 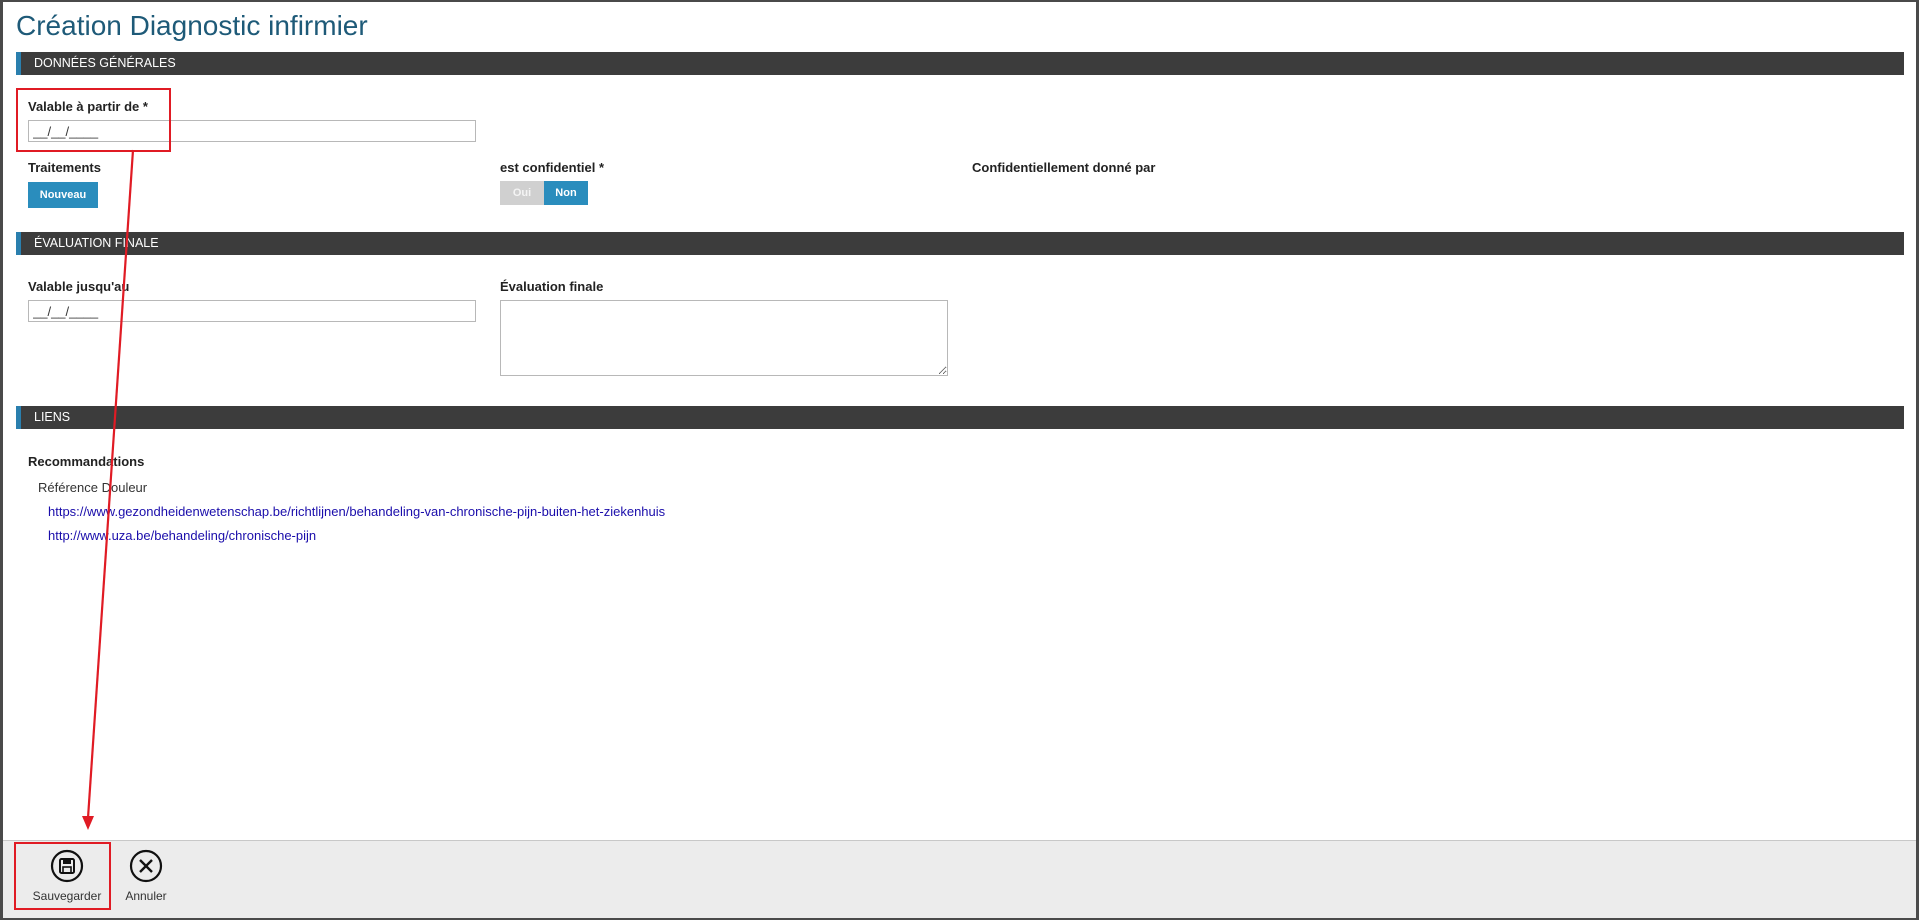 What do you see at coordinates (252, 311) in the screenshot?
I see `valid-until-input` at bounding box center [252, 311].